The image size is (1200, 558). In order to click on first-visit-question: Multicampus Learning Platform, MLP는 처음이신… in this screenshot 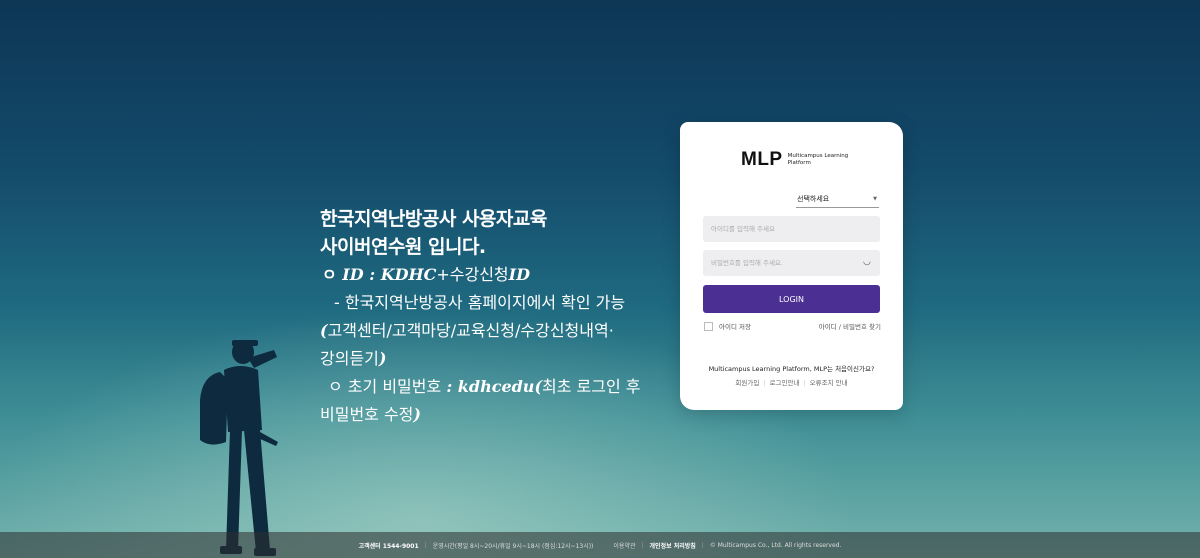, I will do `click(791, 369)`.